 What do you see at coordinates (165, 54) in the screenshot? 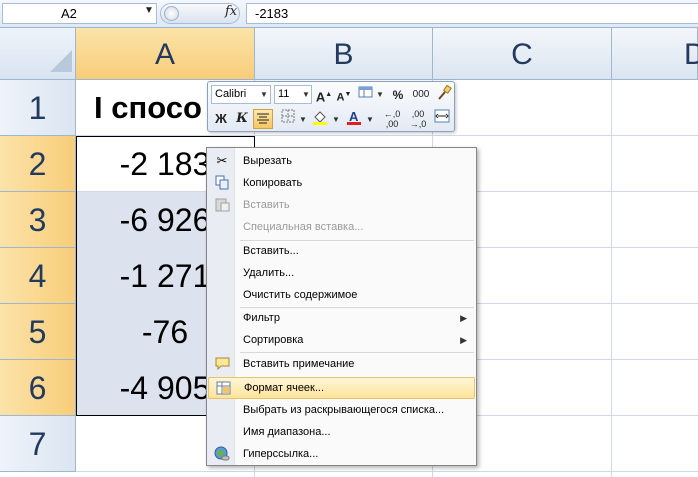
I see `column-header-a: A` at bounding box center [165, 54].